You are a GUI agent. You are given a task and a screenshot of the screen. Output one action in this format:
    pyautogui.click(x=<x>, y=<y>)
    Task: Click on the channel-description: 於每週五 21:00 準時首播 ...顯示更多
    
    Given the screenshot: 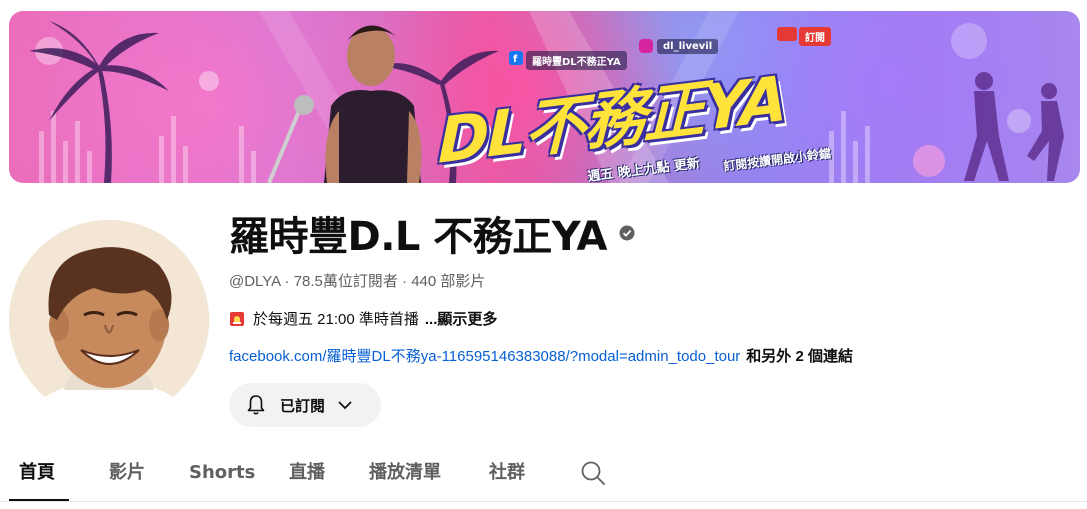 What is the action you would take?
    pyautogui.click(x=363, y=318)
    